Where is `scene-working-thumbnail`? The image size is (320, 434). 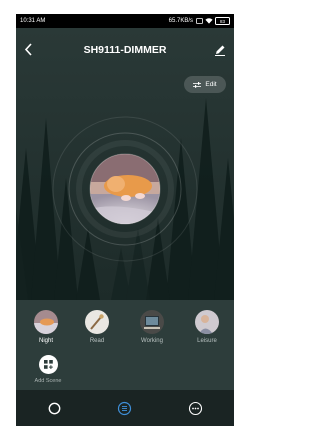 scene-working-thumbnail is located at coordinates (152, 322).